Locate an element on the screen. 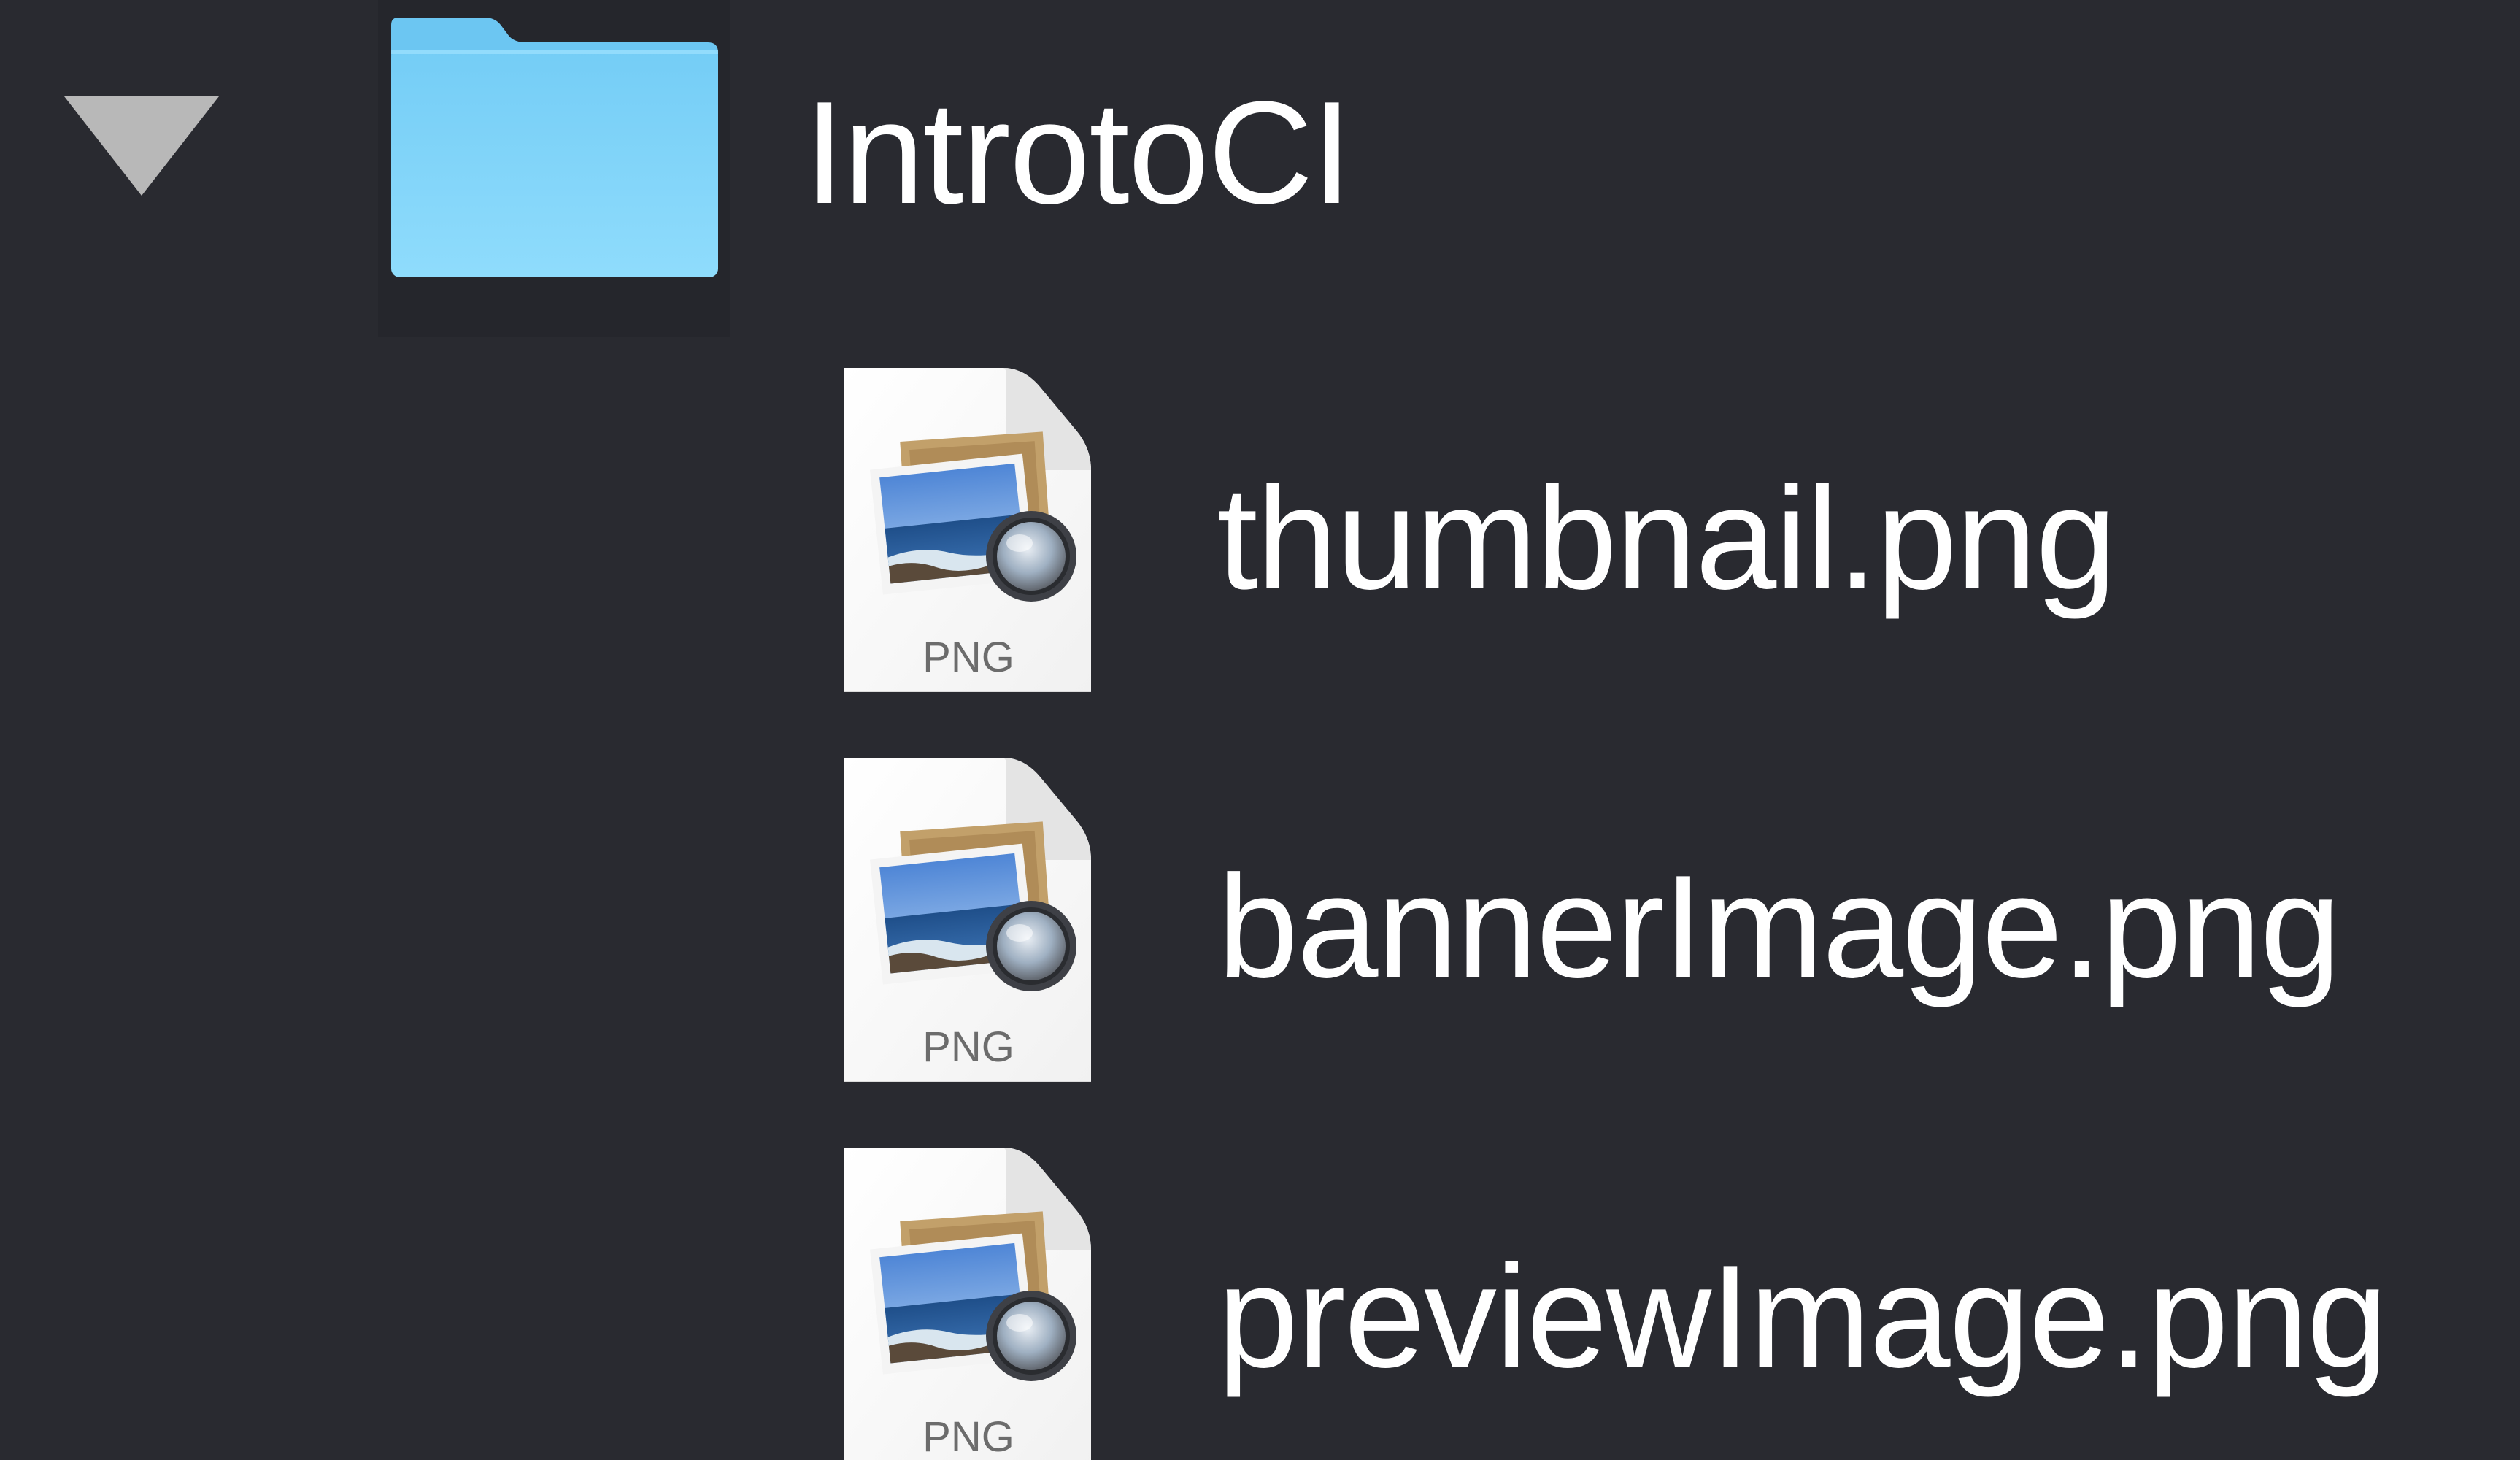 This screenshot has height=1460, width=2520. file-name: previewImage.png is located at coordinates (1802, 1317).